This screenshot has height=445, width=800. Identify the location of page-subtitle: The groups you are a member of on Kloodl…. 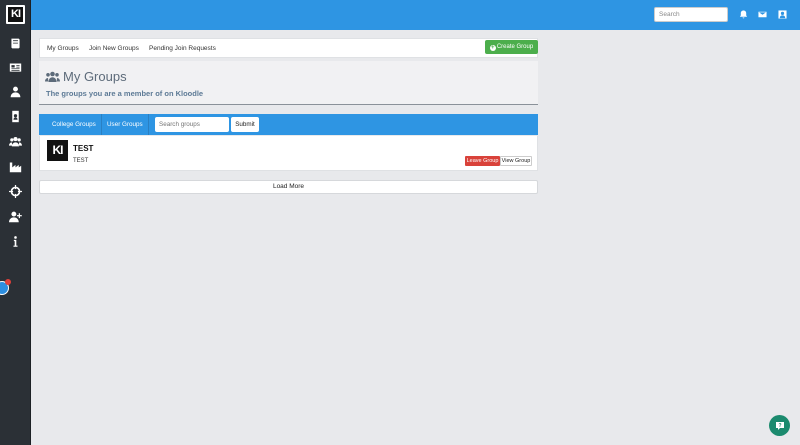
(125, 93).